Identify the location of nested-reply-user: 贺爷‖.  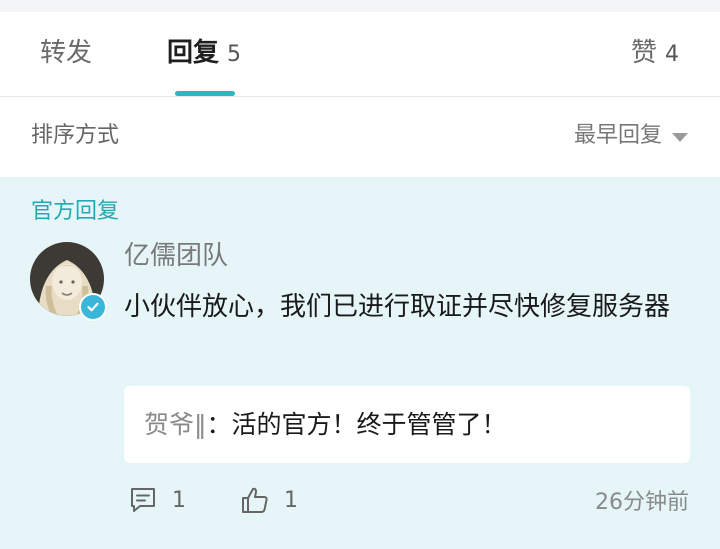
(175, 424).